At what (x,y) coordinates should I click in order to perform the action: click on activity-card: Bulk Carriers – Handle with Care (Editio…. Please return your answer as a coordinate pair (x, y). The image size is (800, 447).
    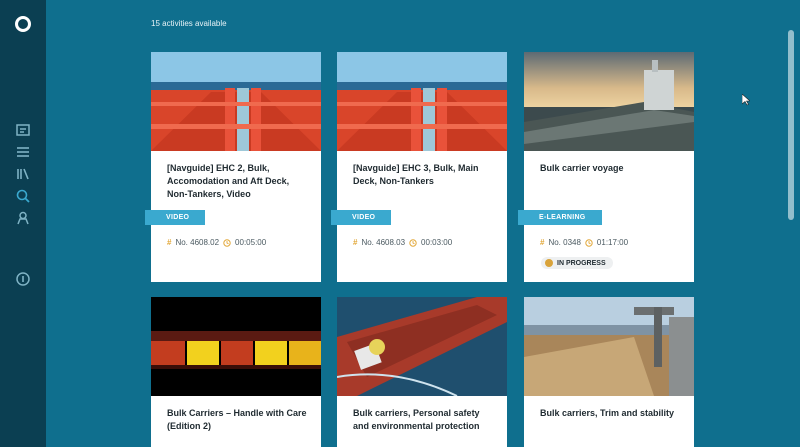
    Looking at the image, I should click on (236, 372).